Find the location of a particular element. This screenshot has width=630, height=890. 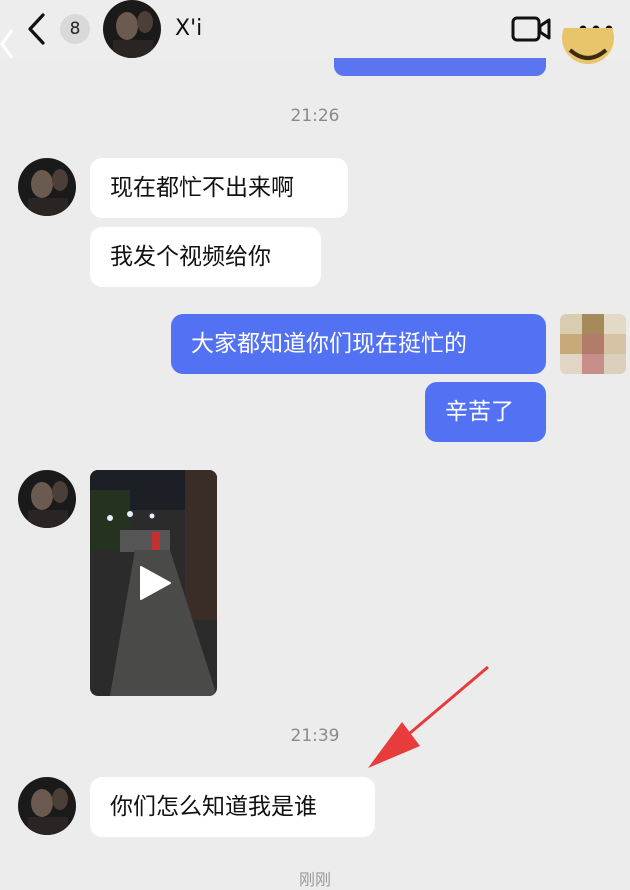

video-camera-icon is located at coordinates (531, 29).